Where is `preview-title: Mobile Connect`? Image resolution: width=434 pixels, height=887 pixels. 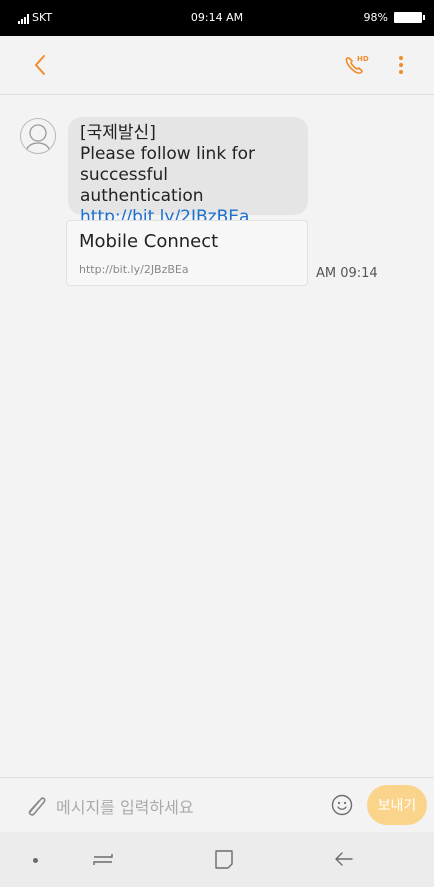
preview-title: Mobile Connect is located at coordinates (149, 241).